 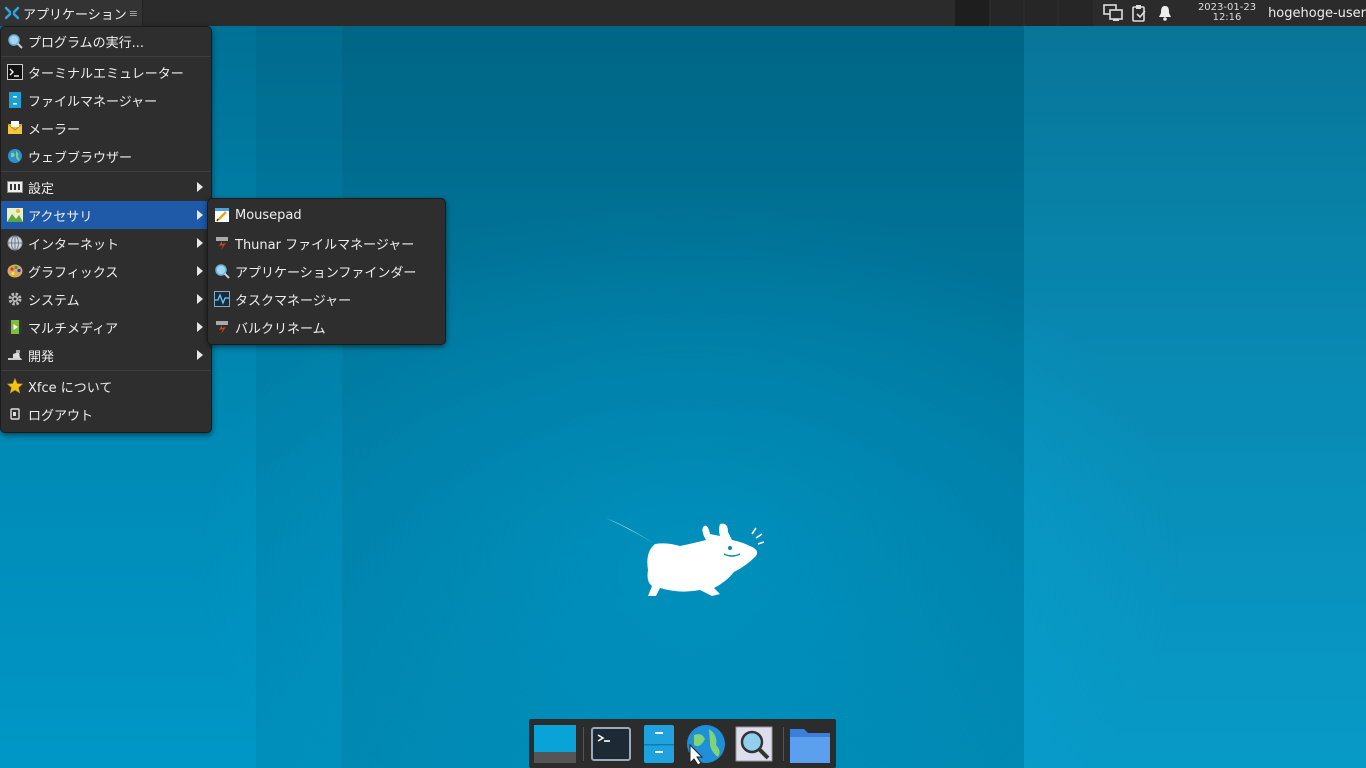 I want to click on dock-folder, so click(x=810, y=744).